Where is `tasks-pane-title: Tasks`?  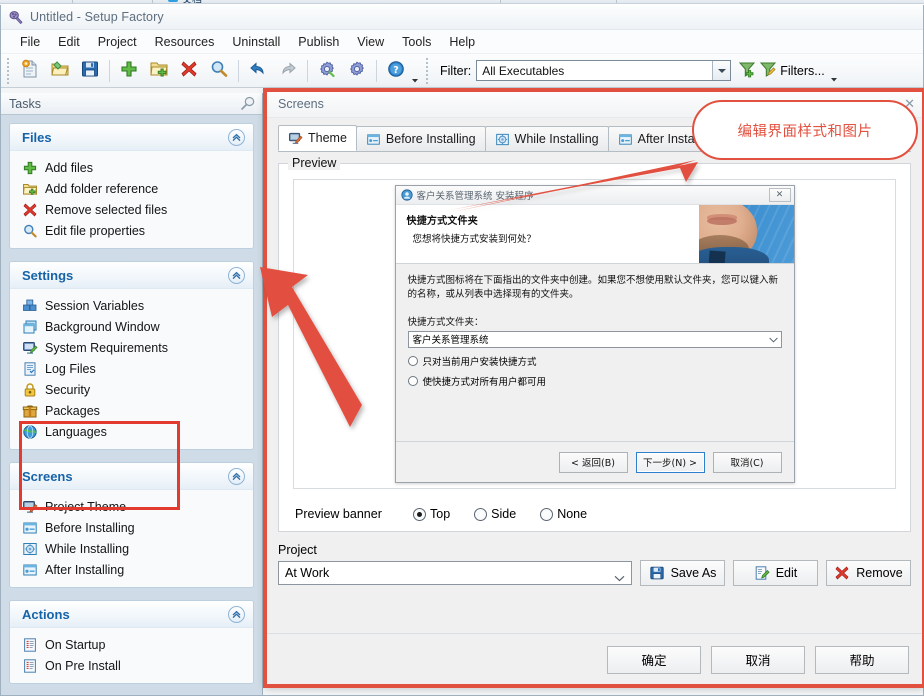 tasks-pane-title: Tasks is located at coordinates (25, 103).